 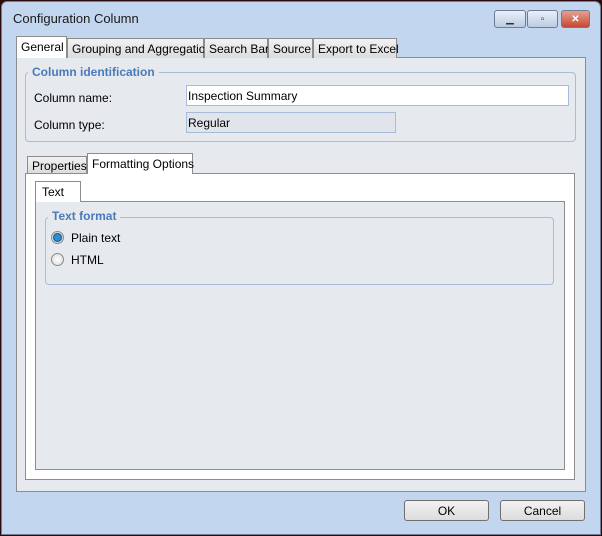 I want to click on column-identification-legend: Column identification, so click(x=93, y=72).